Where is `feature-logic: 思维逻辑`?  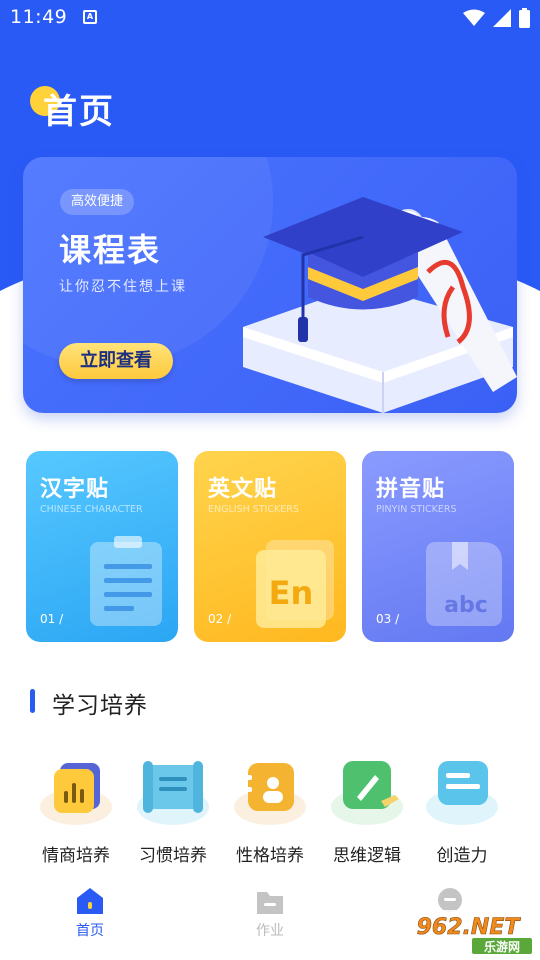
feature-logic: 思维逻辑 is located at coordinates (367, 812).